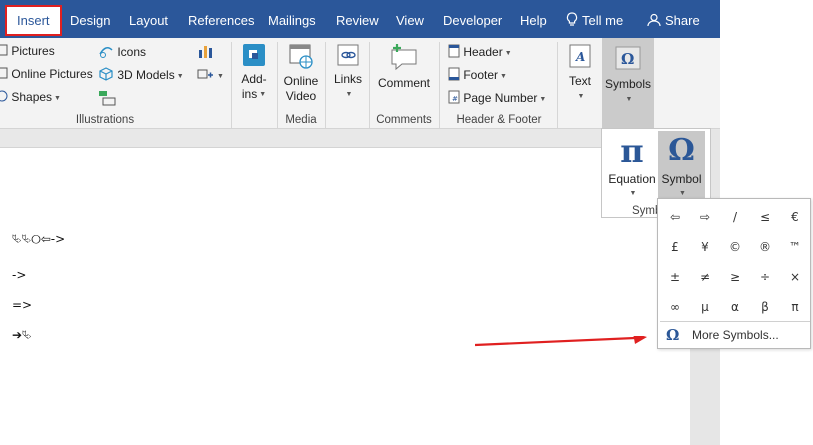 The image size is (813, 445). What do you see at coordinates (580, 73) in the screenshot?
I see `text-button: A Text ▼` at bounding box center [580, 73].